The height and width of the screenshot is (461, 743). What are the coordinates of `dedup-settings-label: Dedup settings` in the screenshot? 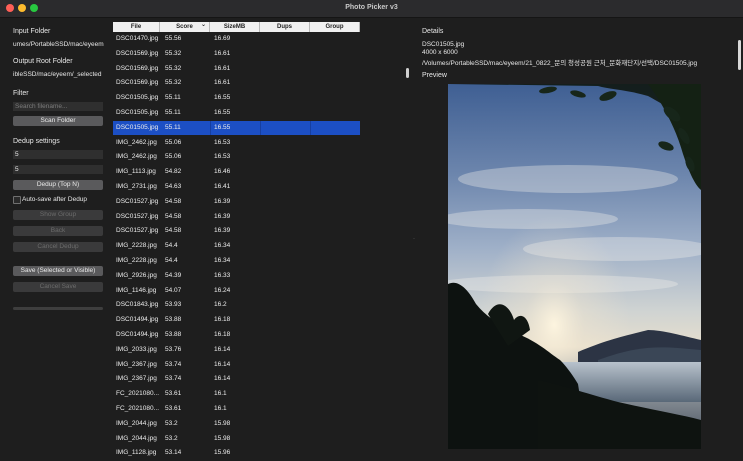 It's located at (36, 141).